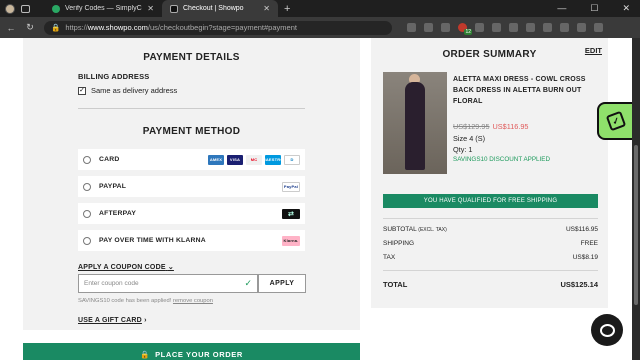 This screenshot has height=360, width=640. What do you see at coordinates (594, 8) in the screenshot?
I see `maximize-icon: ☐` at bounding box center [594, 8].